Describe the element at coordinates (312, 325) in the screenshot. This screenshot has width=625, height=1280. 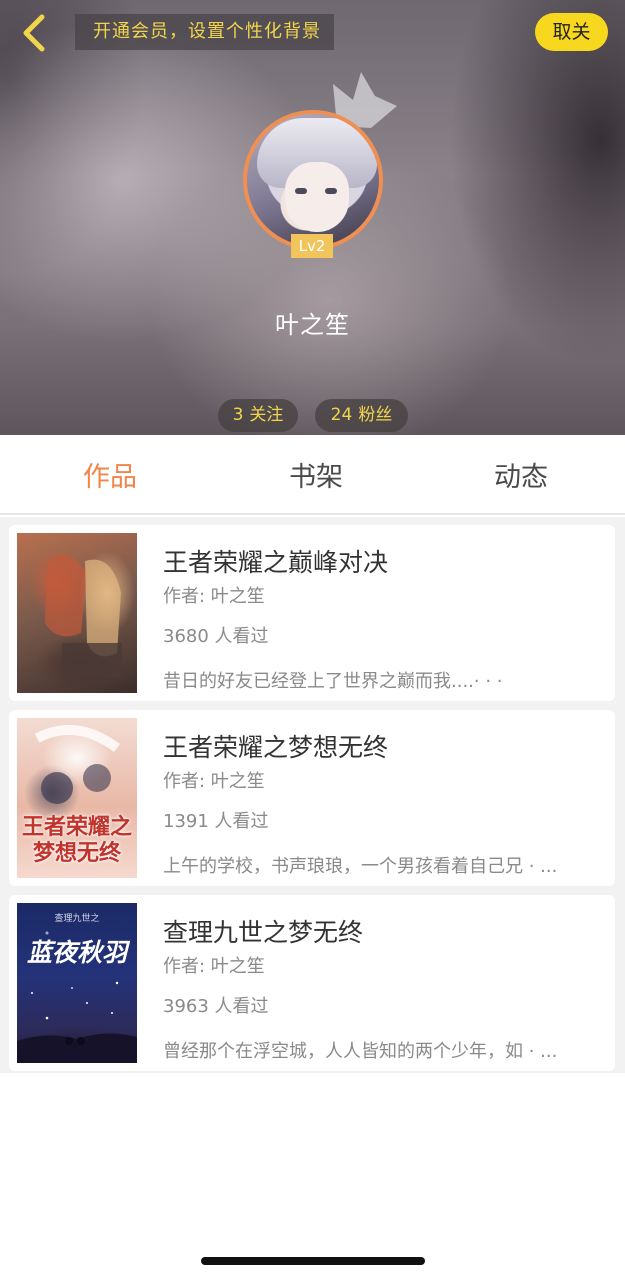
I see `username: 叶之笙` at that location.